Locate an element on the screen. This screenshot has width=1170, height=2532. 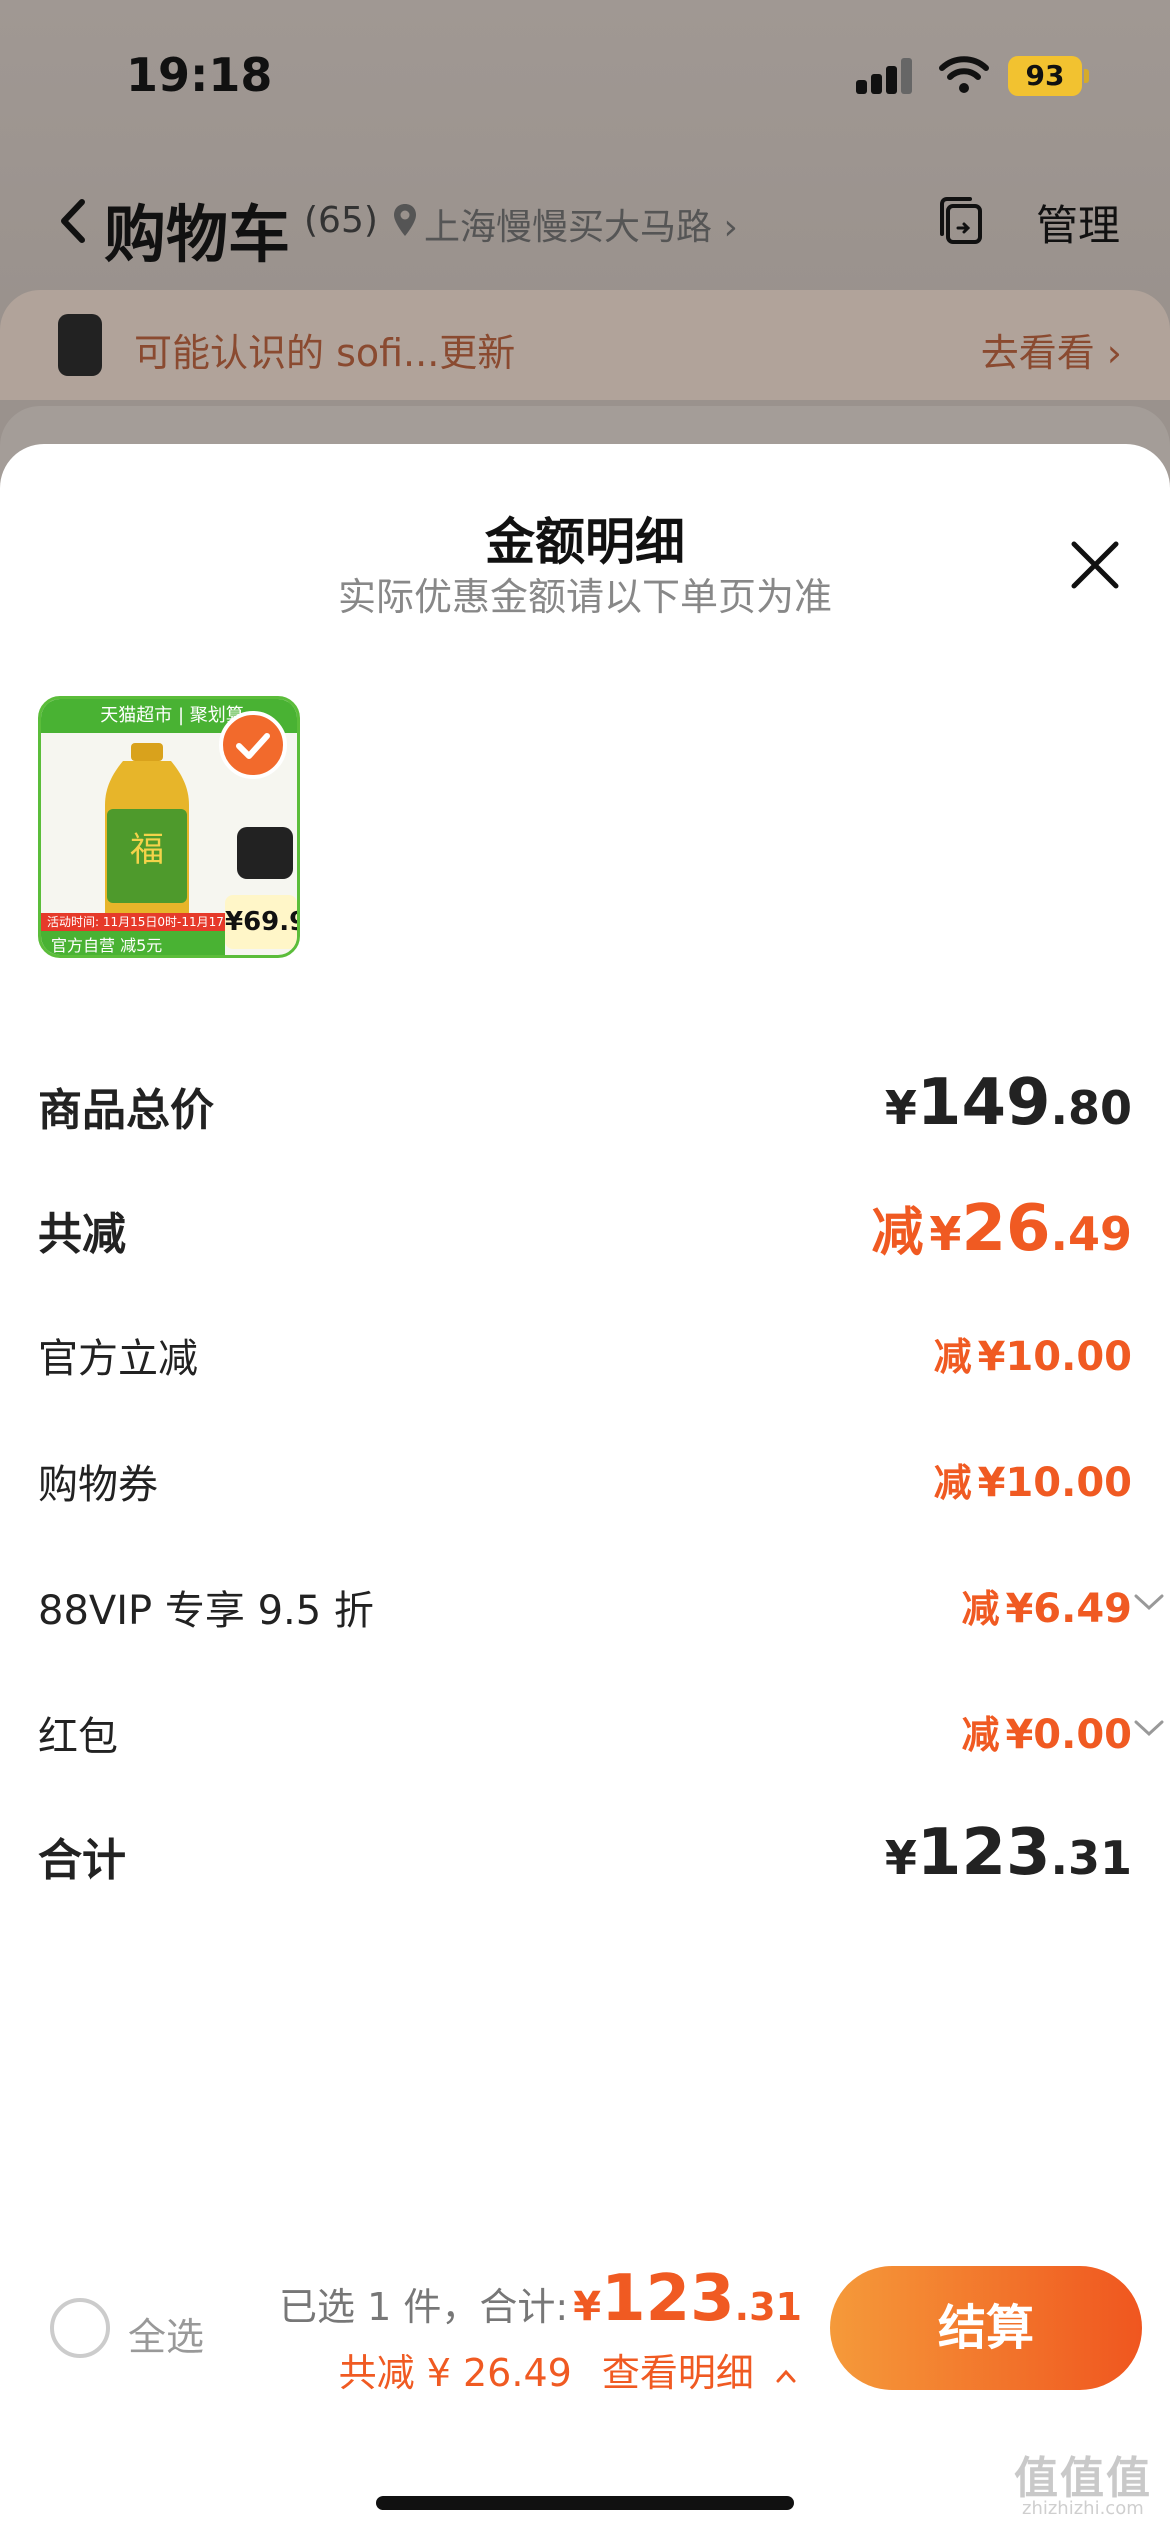
row-label: 88VIP 专享 9.5 折 is located at coordinates (206, 1611).